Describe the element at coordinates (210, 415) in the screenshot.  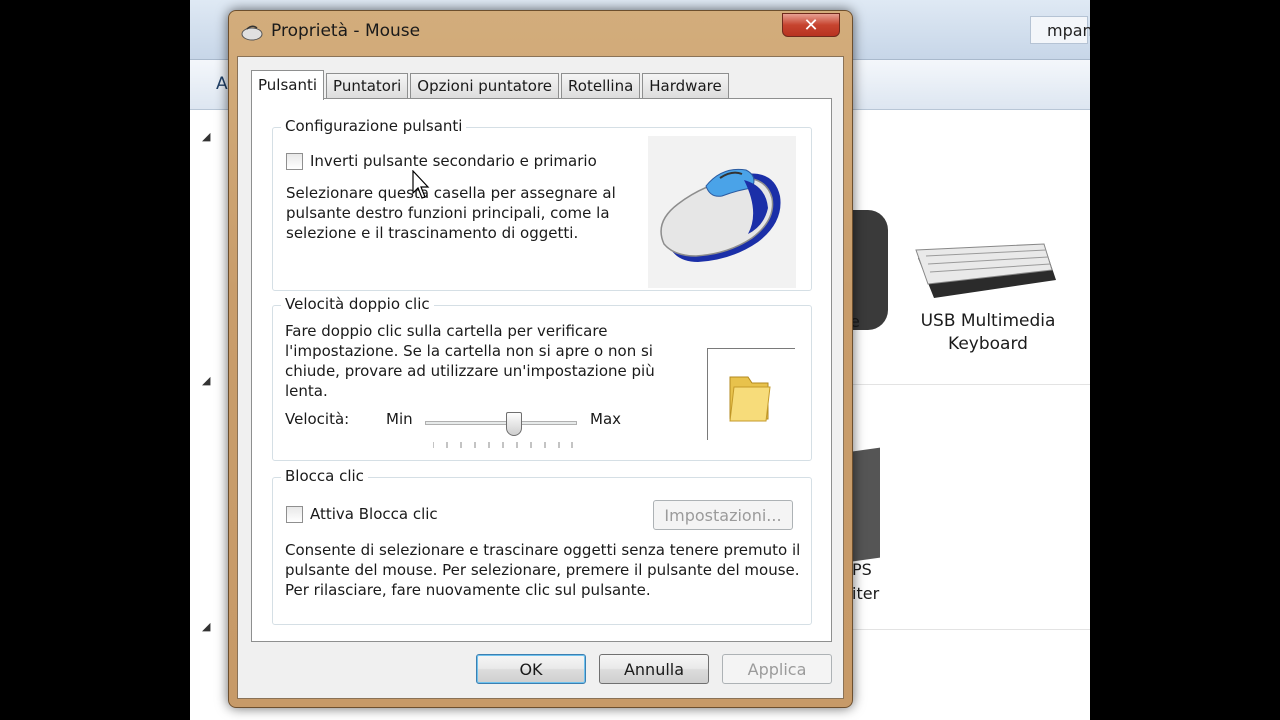
I see `background-nav-pane: ◢ ◢ ◢` at that location.